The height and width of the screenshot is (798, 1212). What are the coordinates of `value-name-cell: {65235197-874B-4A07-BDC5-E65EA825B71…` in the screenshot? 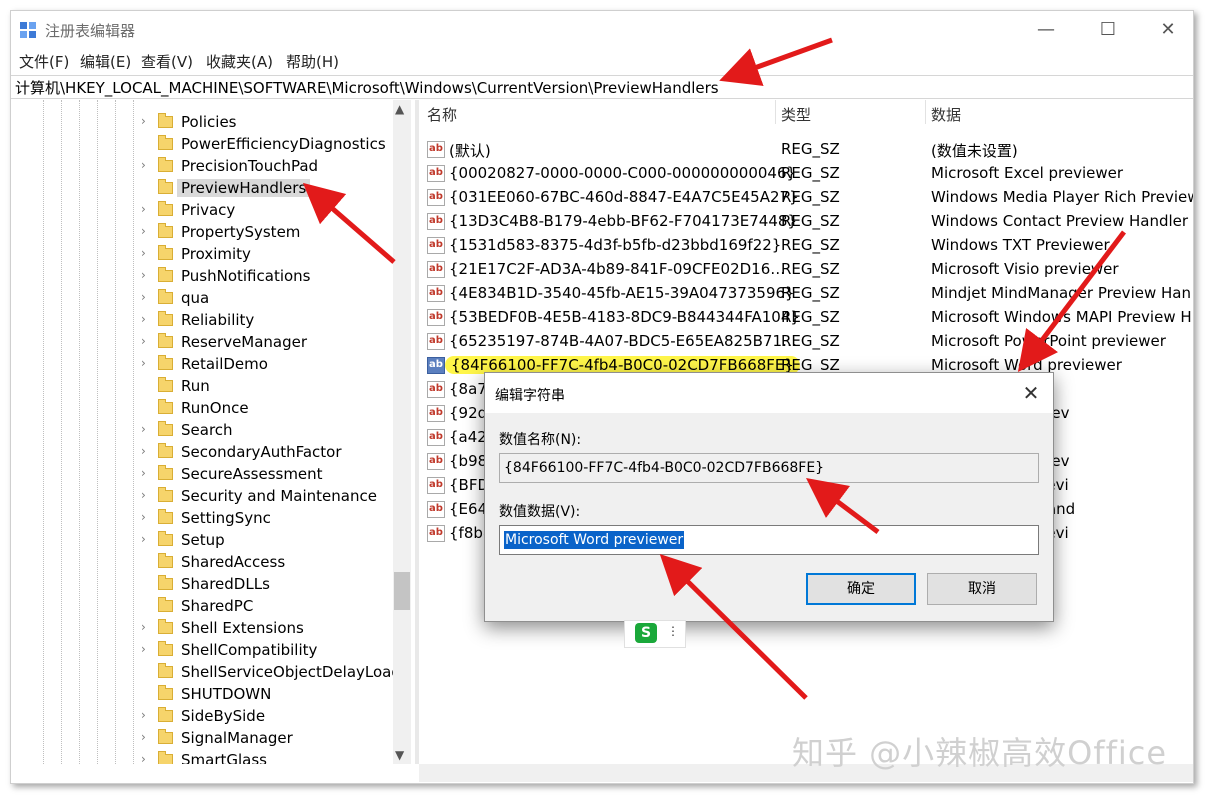 It's located at (623, 341).